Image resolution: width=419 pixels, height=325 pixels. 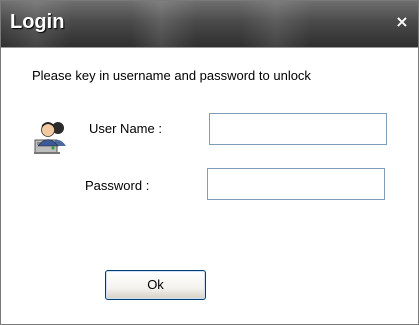 I want to click on title-bar: Login ×, so click(x=209, y=24).